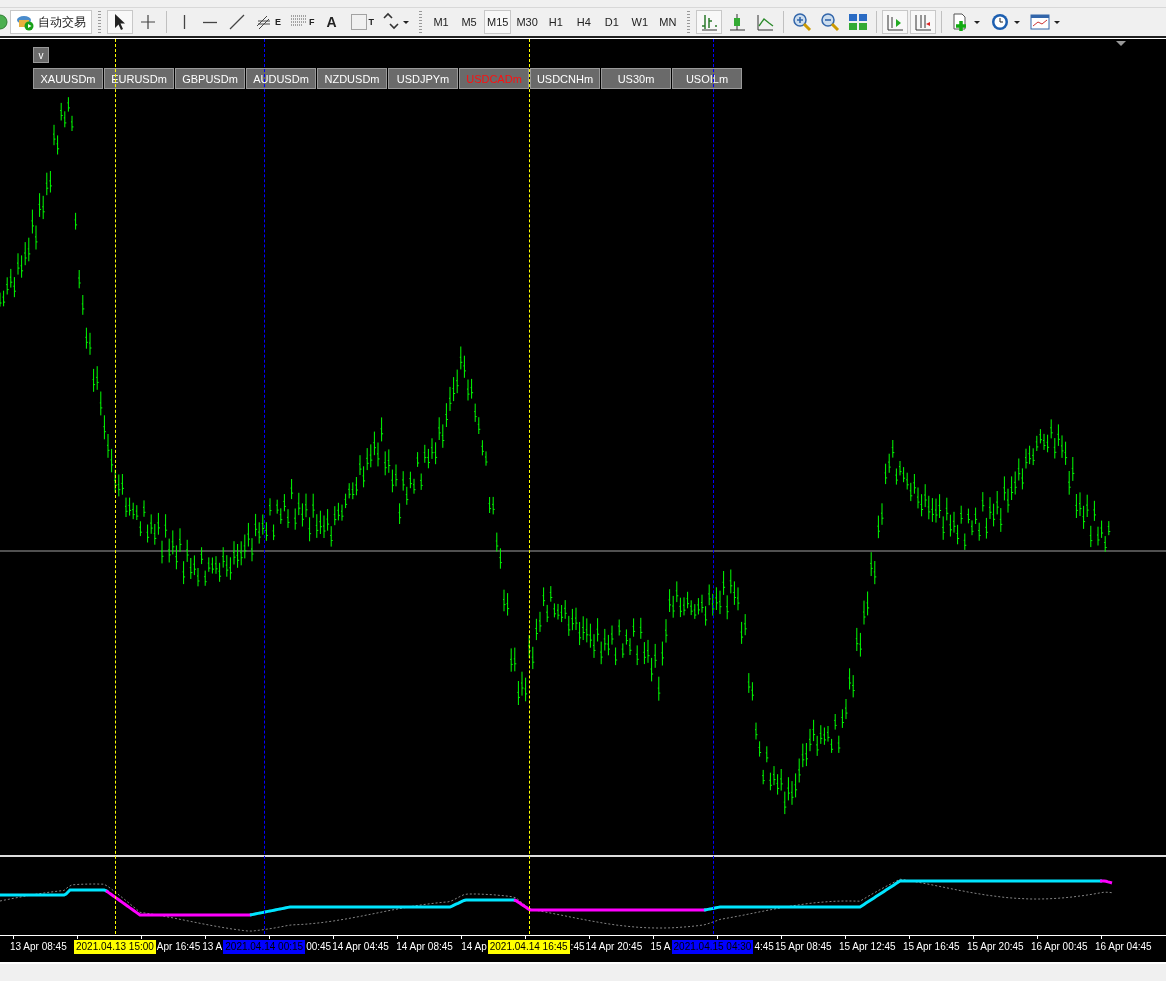 This screenshot has width=1166, height=981. I want to click on crosshair-icon, so click(148, 22).